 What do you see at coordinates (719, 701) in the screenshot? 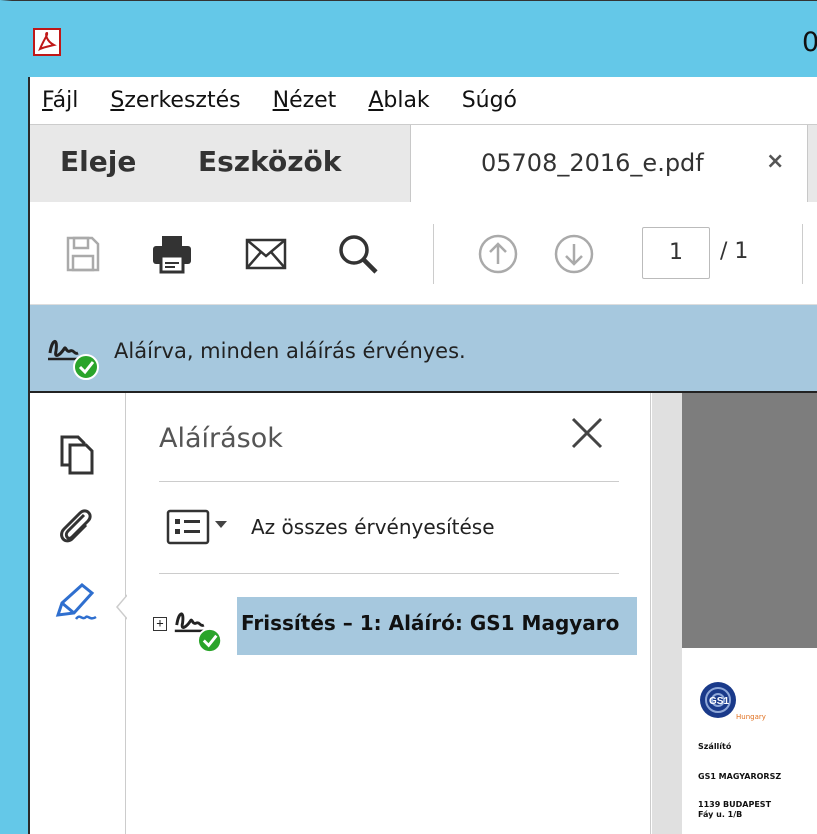
I see `svg-text: GS1` at bounding box center [719, 701].